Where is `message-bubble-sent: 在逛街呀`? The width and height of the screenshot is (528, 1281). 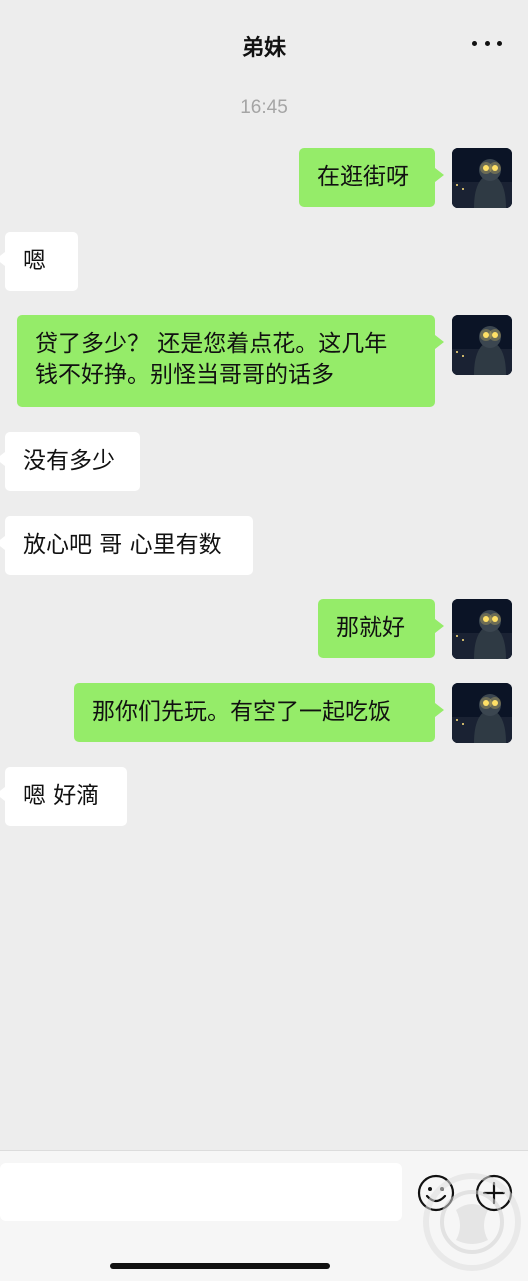
message-bubble-sent: 在逛街呀 is located at coordinates (371, 177).